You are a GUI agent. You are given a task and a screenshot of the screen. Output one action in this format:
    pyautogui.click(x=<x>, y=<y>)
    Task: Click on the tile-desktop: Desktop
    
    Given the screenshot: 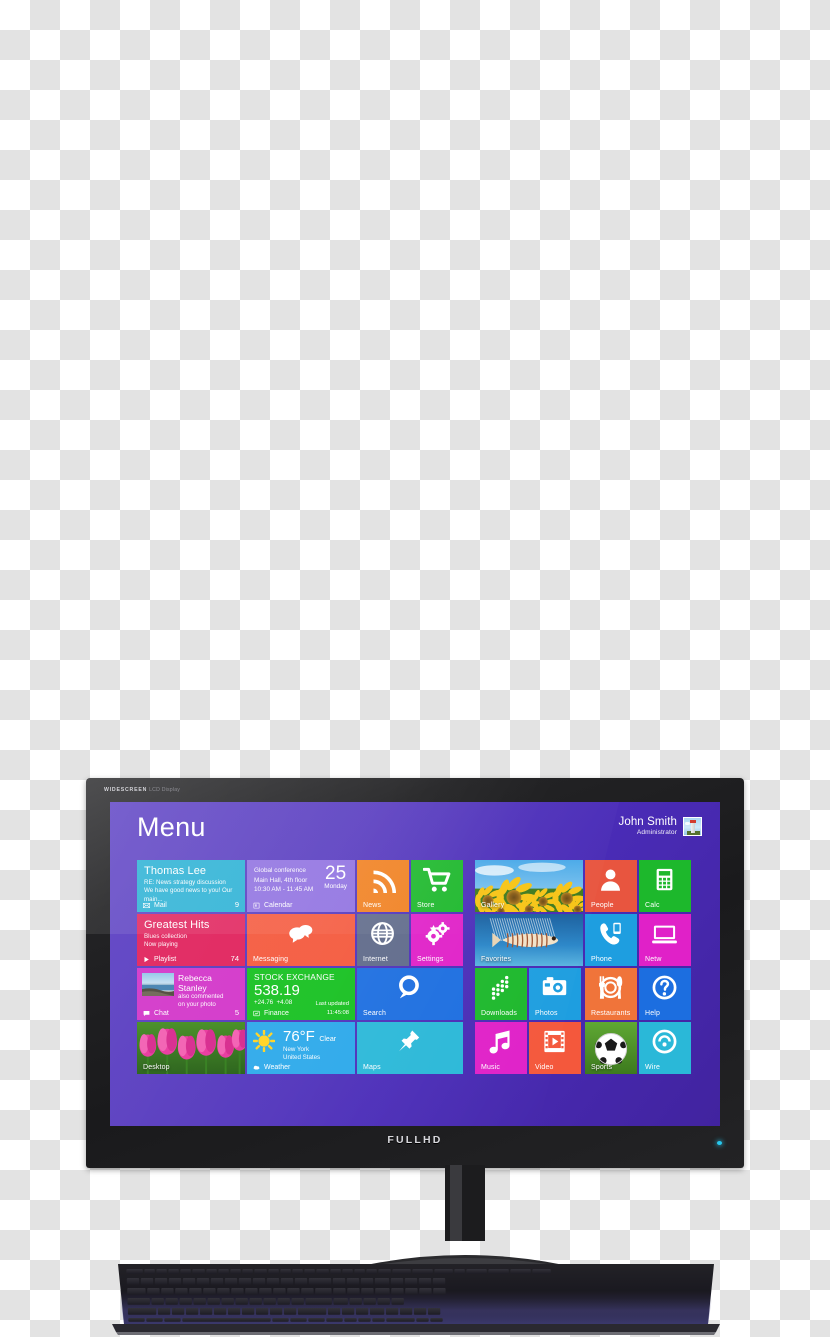 What is the action you would take?
    pyautogui.click(x=191, y=1048)
    